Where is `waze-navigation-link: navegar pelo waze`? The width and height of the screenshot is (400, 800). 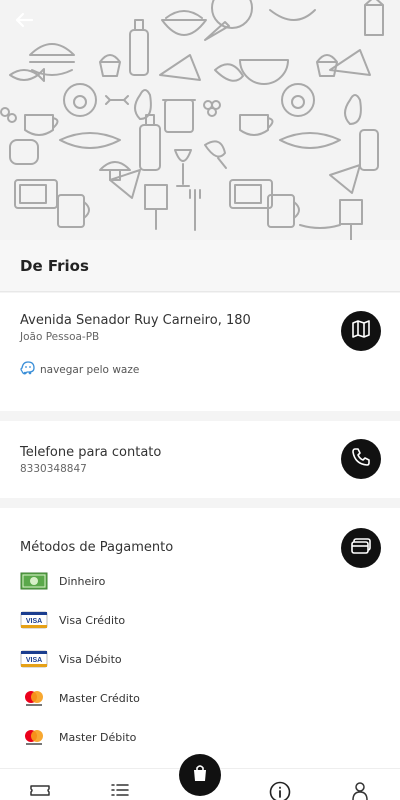
waze-navigation-link: navegar pelo waze is located at coordinates (79, 369).